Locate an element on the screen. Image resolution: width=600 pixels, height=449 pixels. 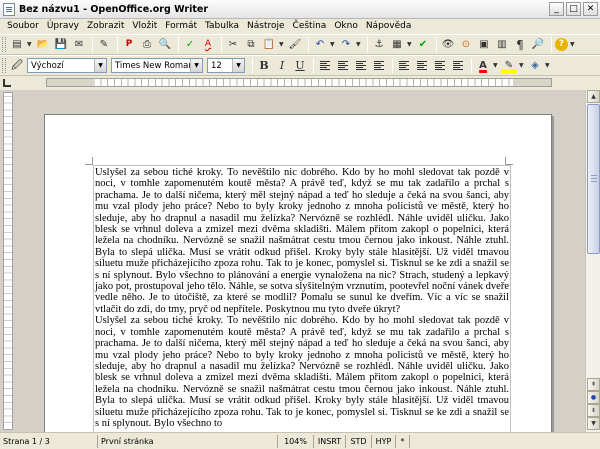
vertical-ruler is located at coordinates (8, 261).